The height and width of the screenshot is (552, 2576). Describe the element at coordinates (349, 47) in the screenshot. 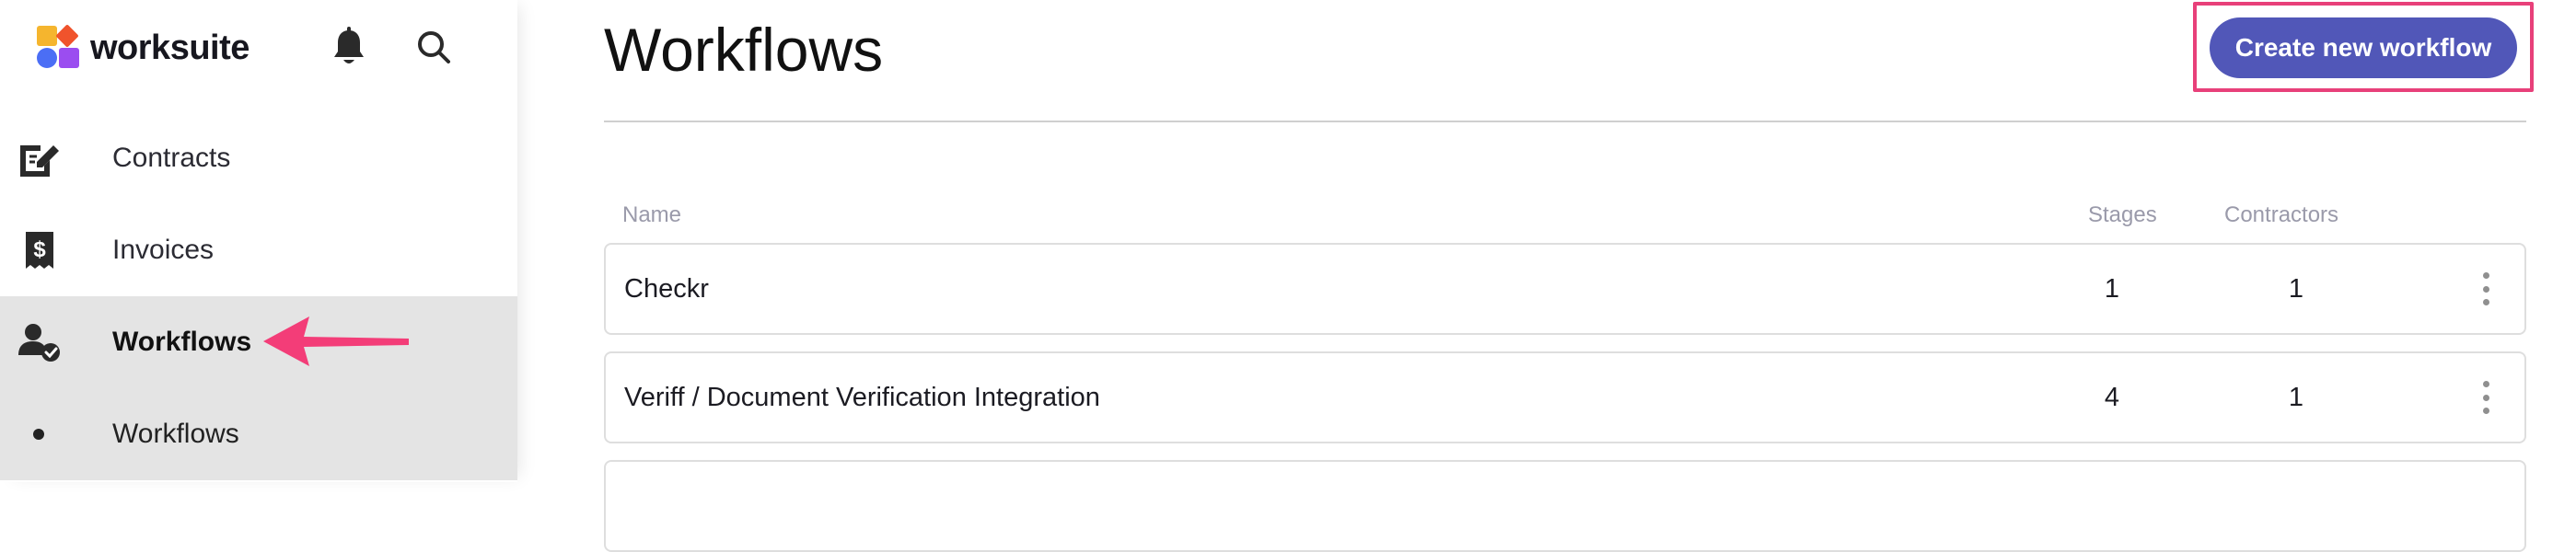

I see `bell-icon` at that location.